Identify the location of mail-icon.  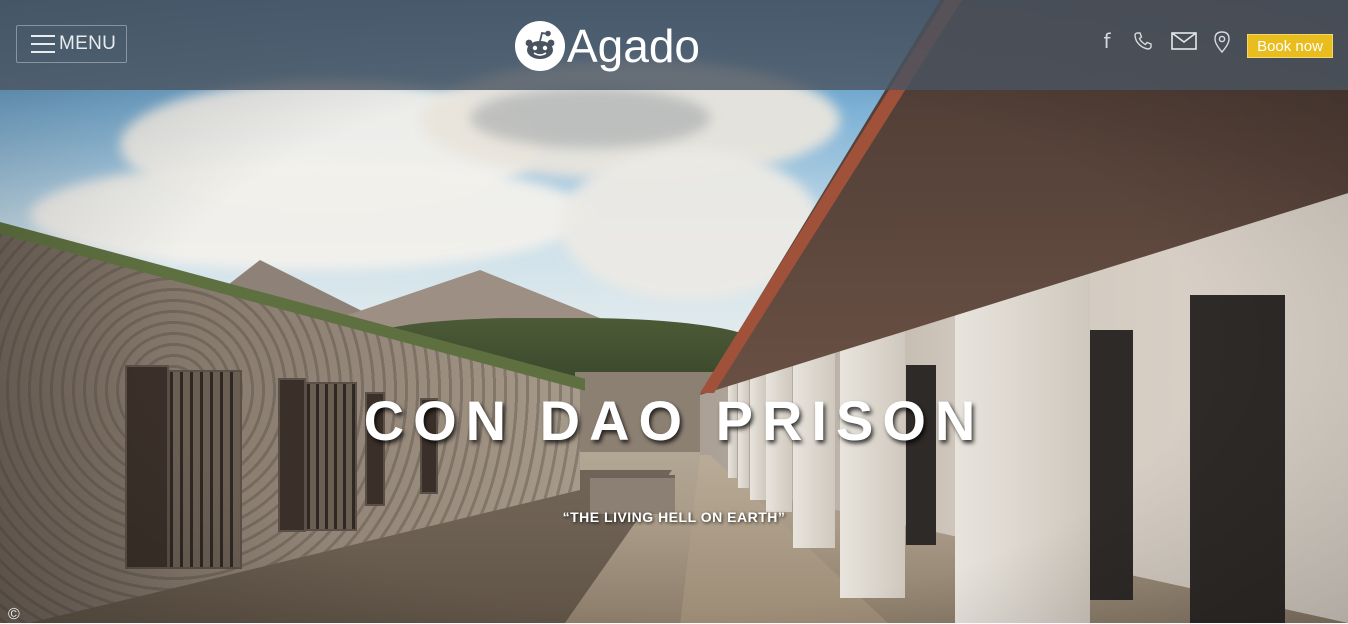
(1184, 41).